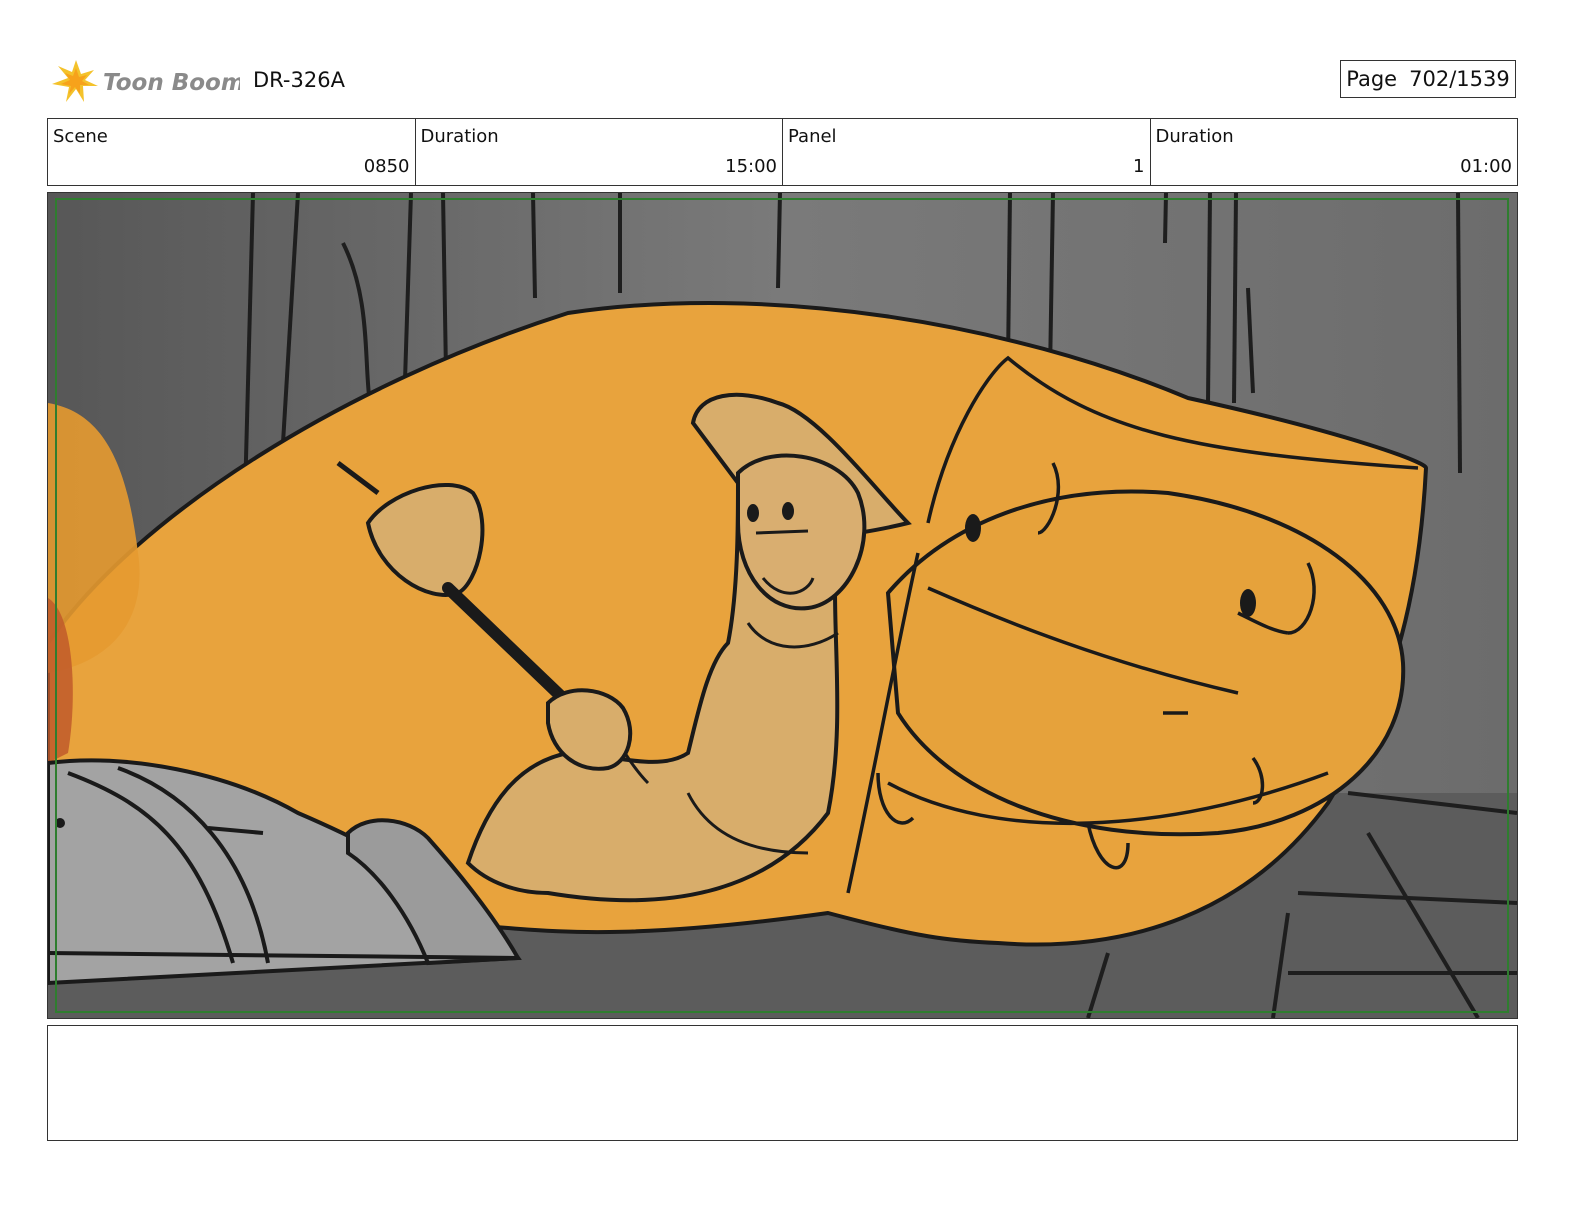 The height and width of the screenshot is (1224, 1584). I want to click on scene-value: 0850, so click(386, 166).